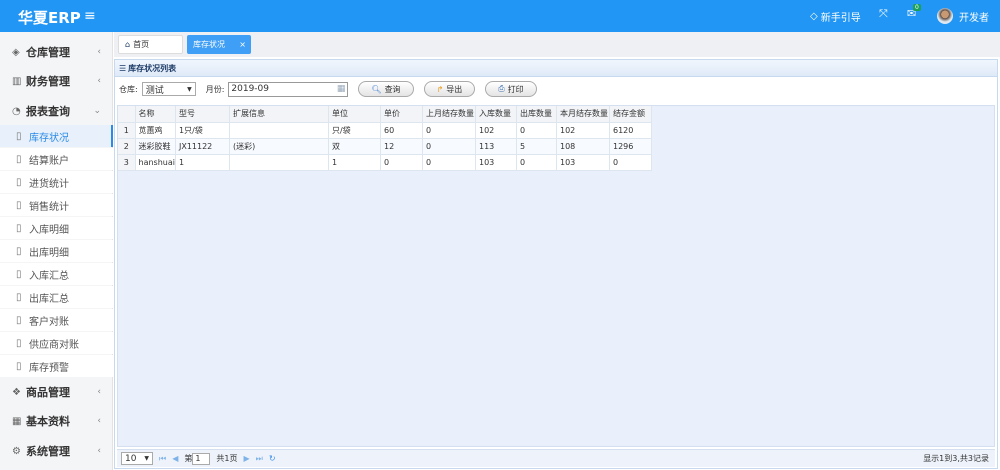  I want to click on sidebar-item-out-detail: ▯ 出库明细, so click(56, 251).